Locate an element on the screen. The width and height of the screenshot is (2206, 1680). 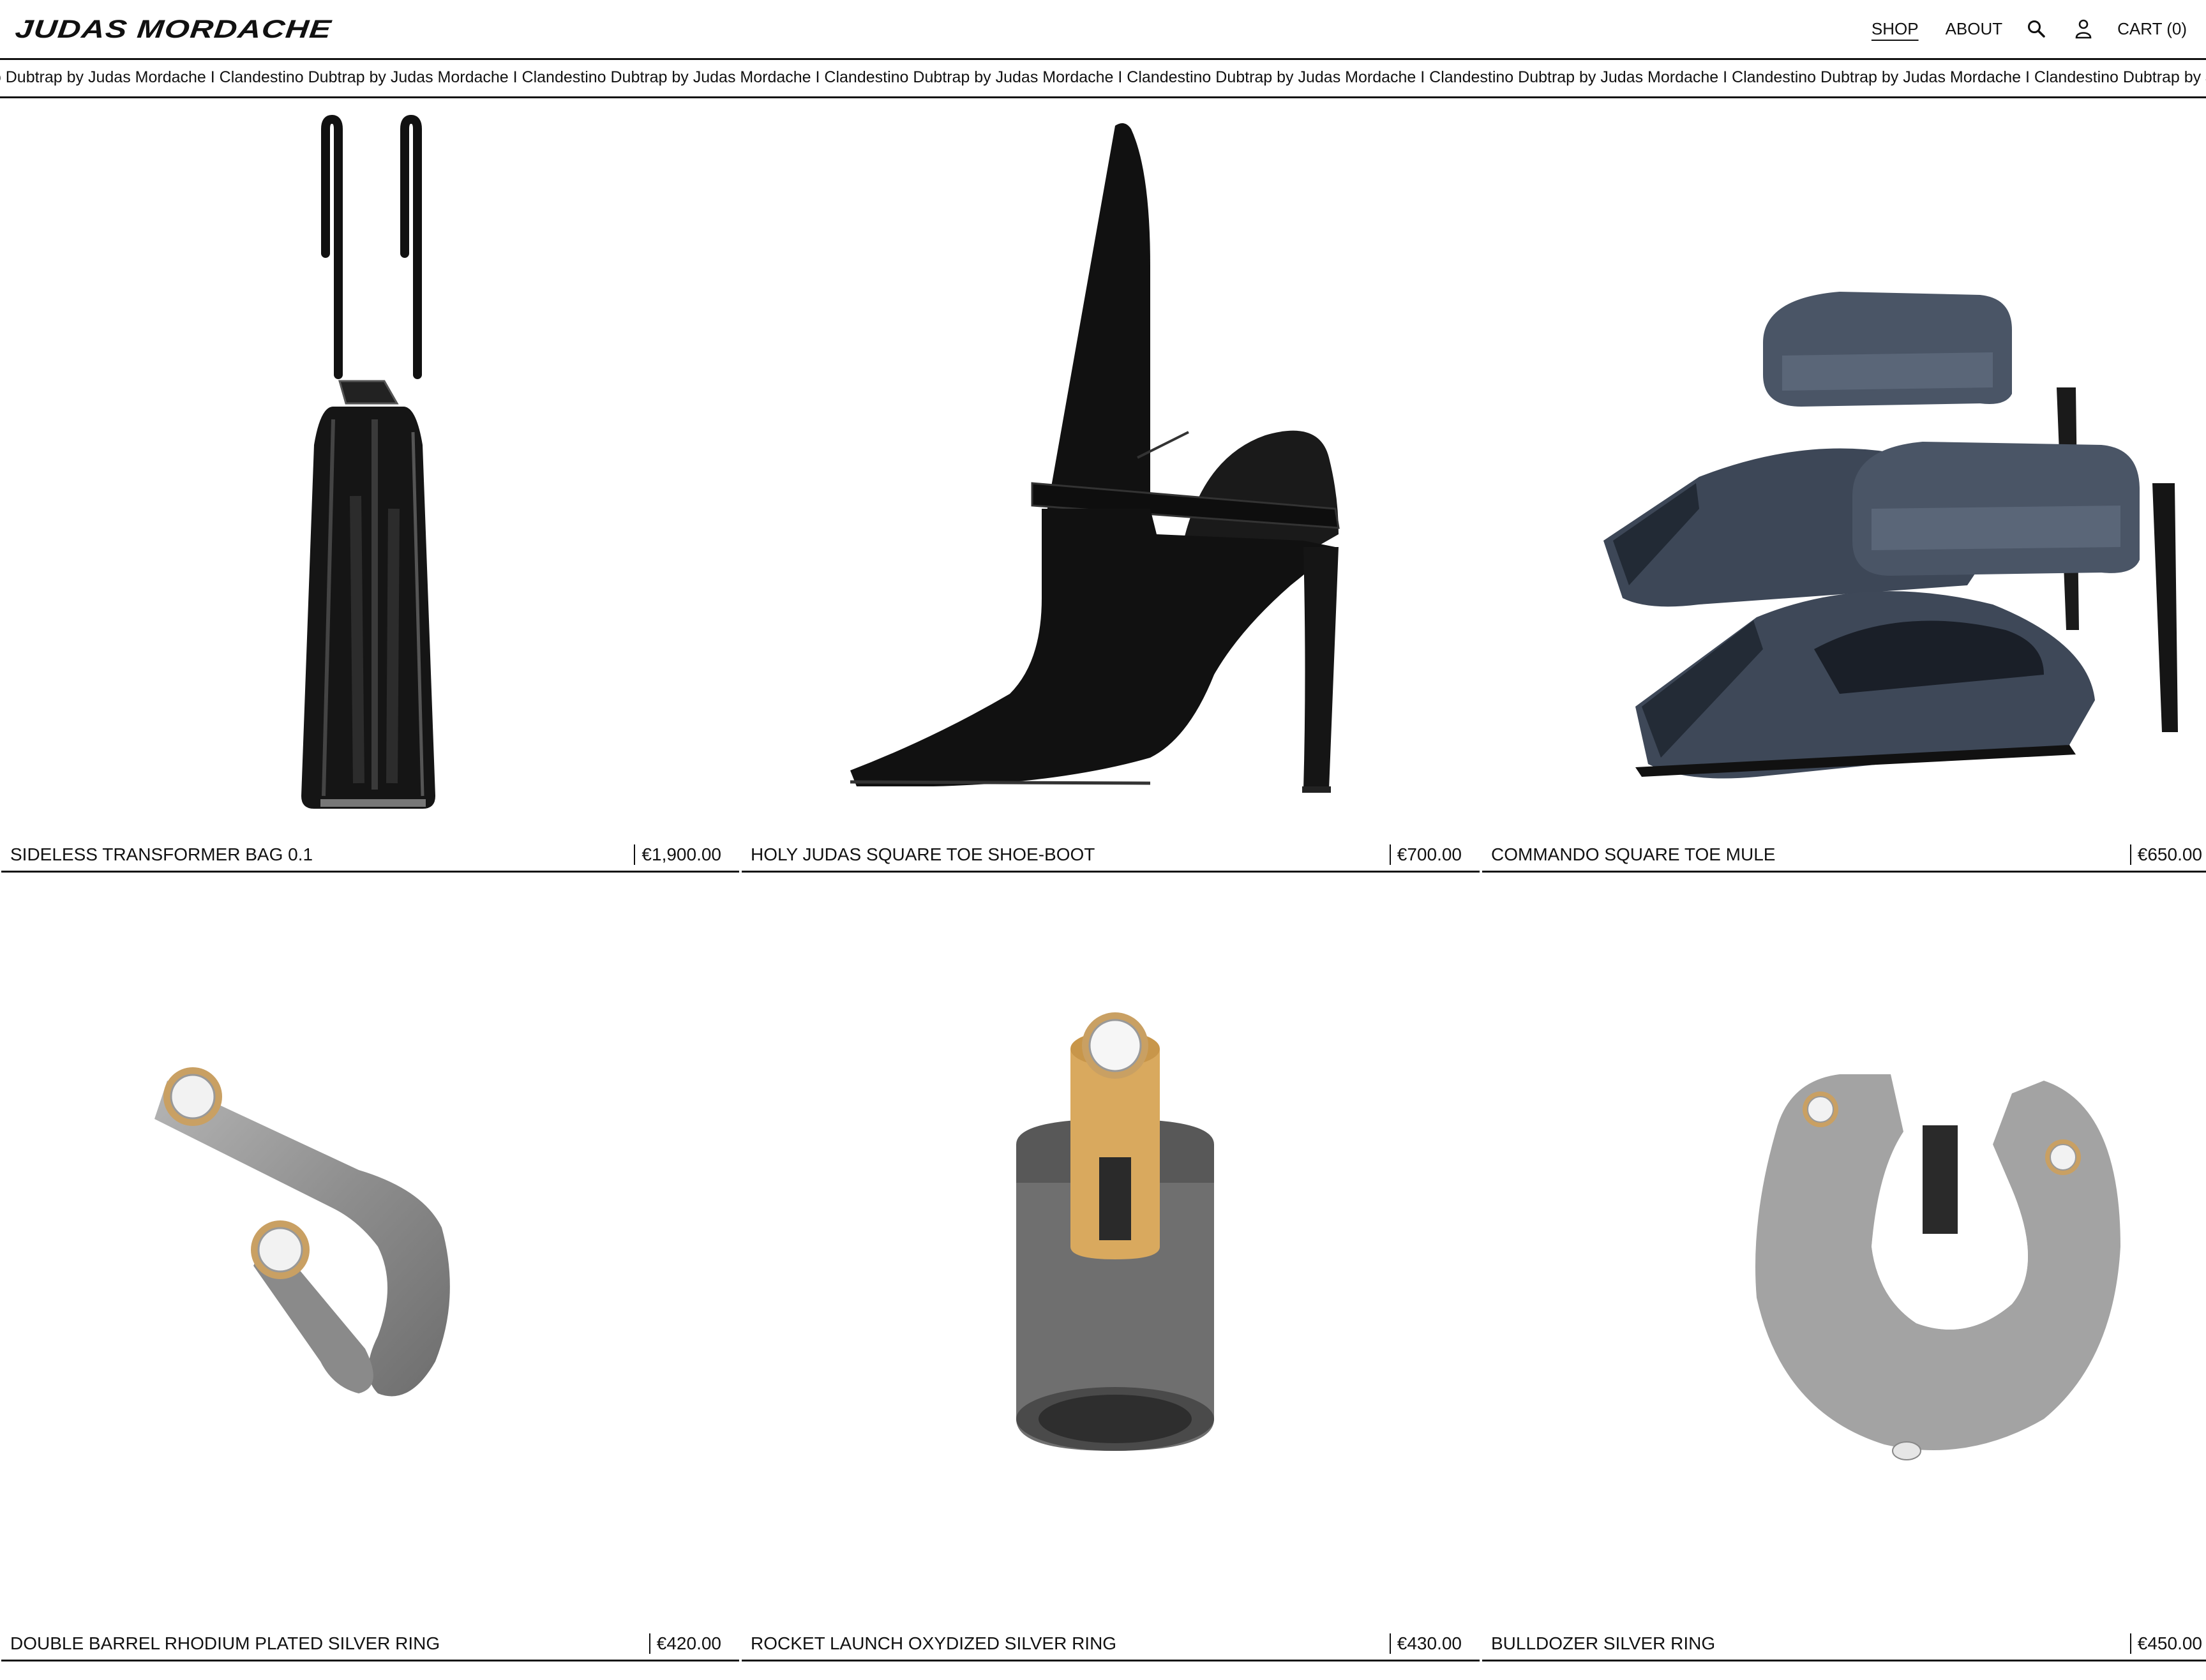
product-image-ring-bulldozer is located at coordinates (1844, 1261).